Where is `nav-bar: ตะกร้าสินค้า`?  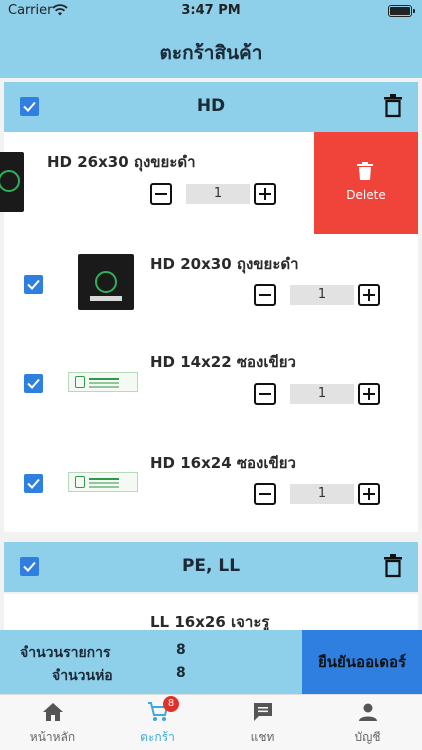
nav-bar: ตะกร้าสินค้า is located at coordinates (211, 50).